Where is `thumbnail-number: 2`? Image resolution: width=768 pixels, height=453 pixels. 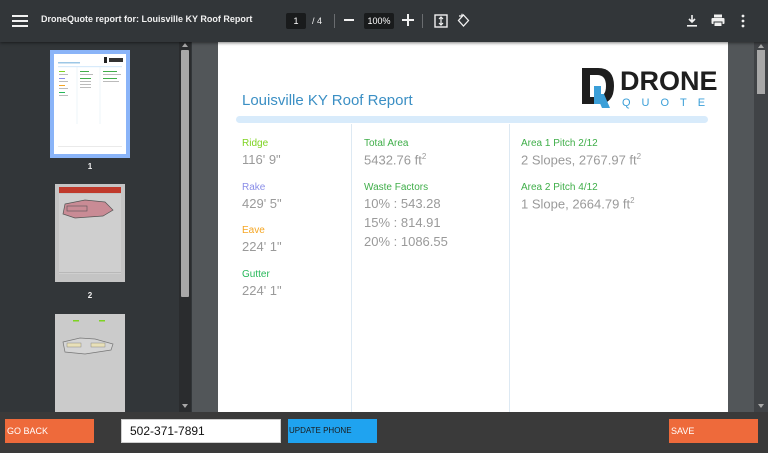
thumbnail-number: 2 is located at coordinates (90, 295).